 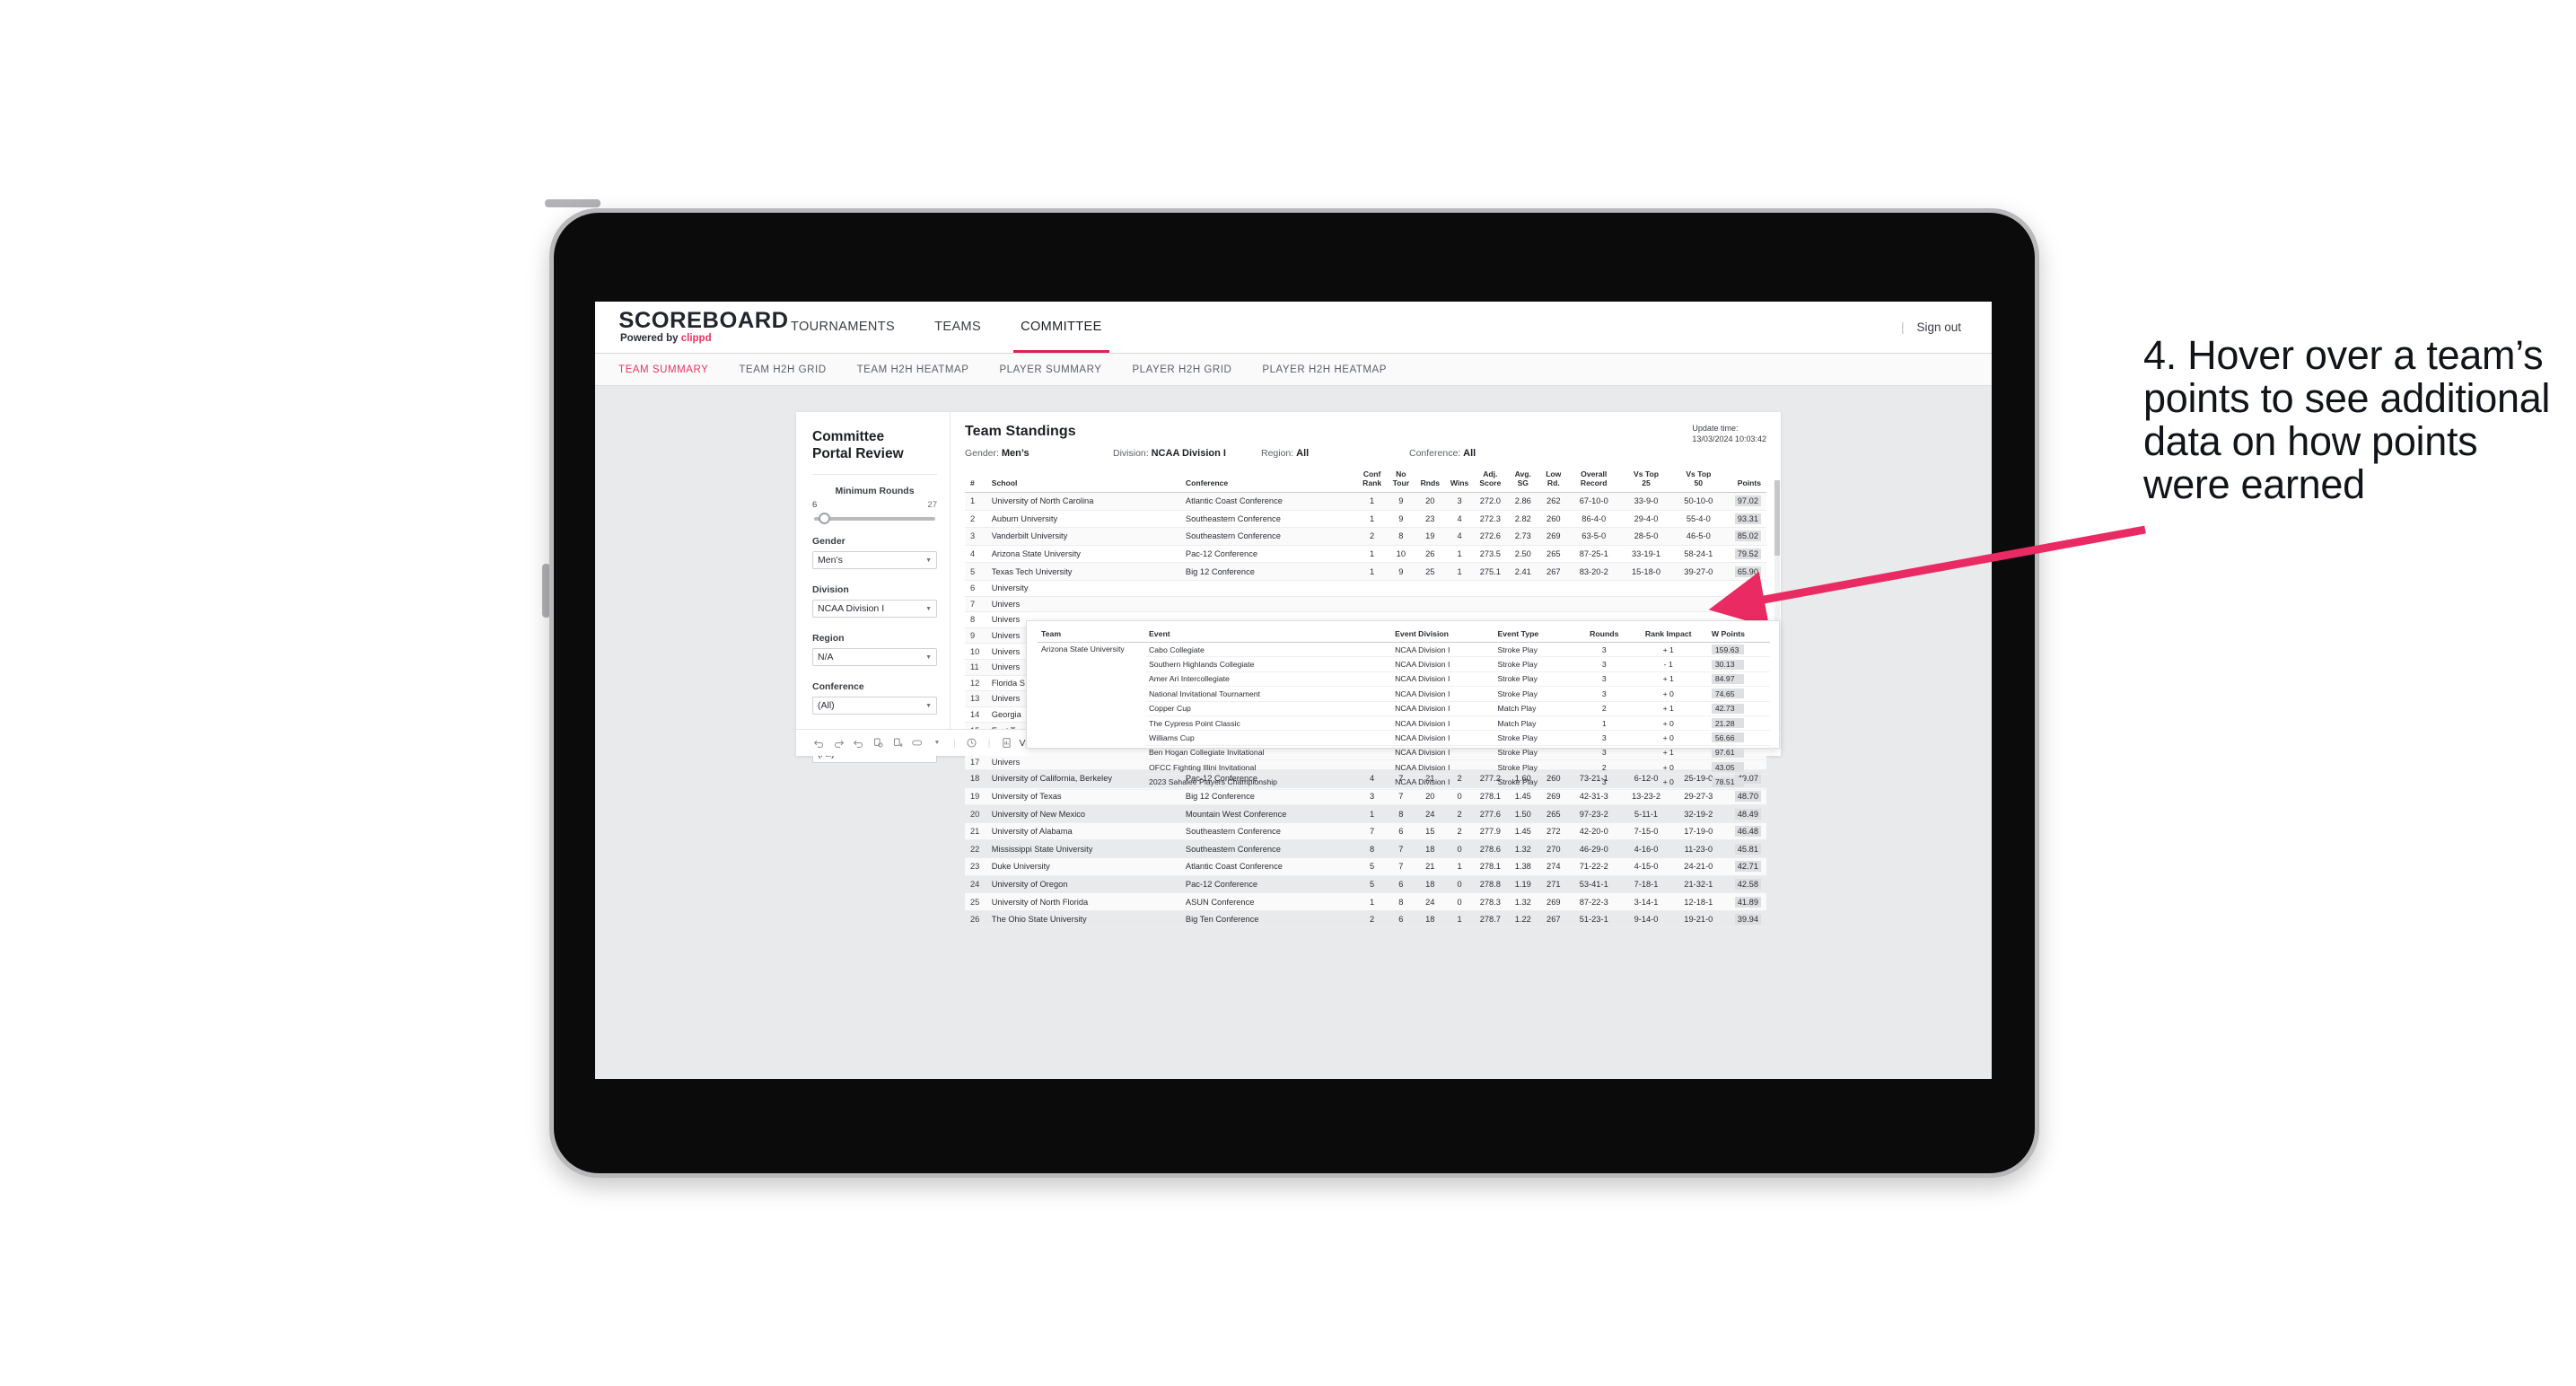 What do you see at coordinates (673, 369) in the screenshot?
I see `tab-team-summary: TEAM SUMMARY` at bounding box center [673, 369].